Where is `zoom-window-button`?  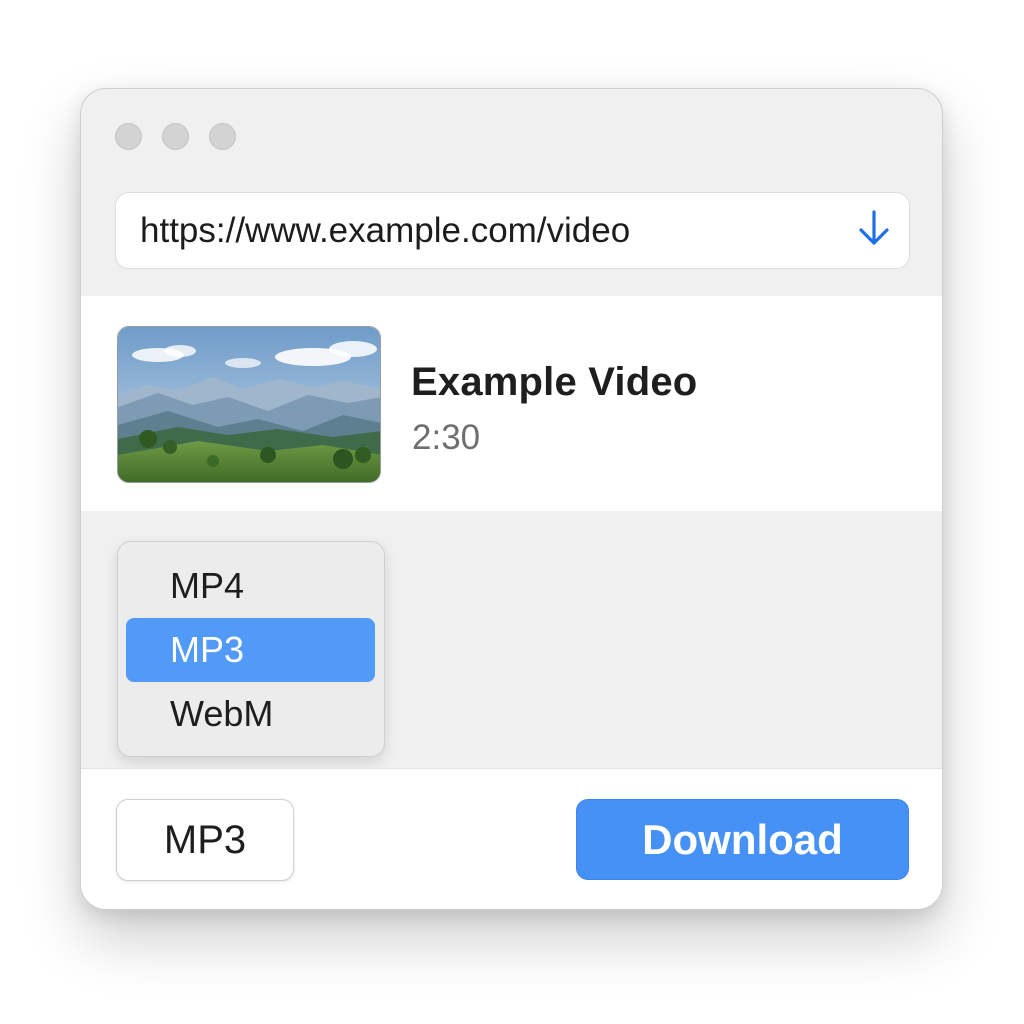 zoom-window-button is located at coordinates (222, 136).